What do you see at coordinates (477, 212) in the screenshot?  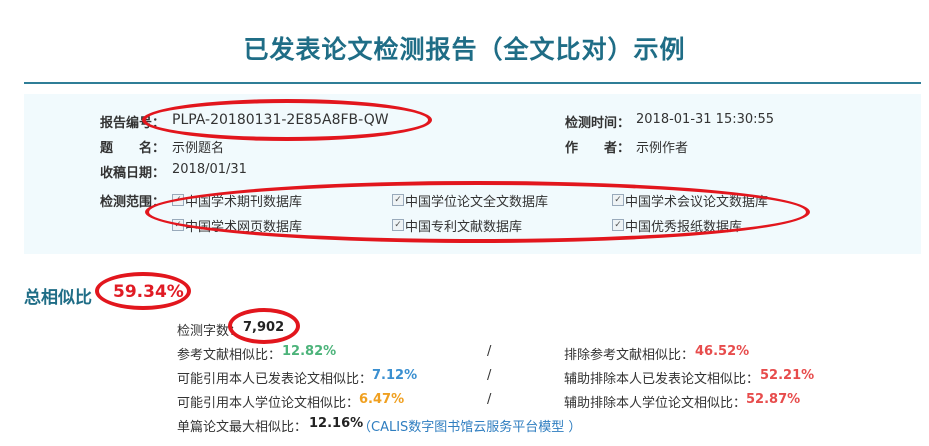 I see `annotation-circle-scope` at bounding box center [477, 212].